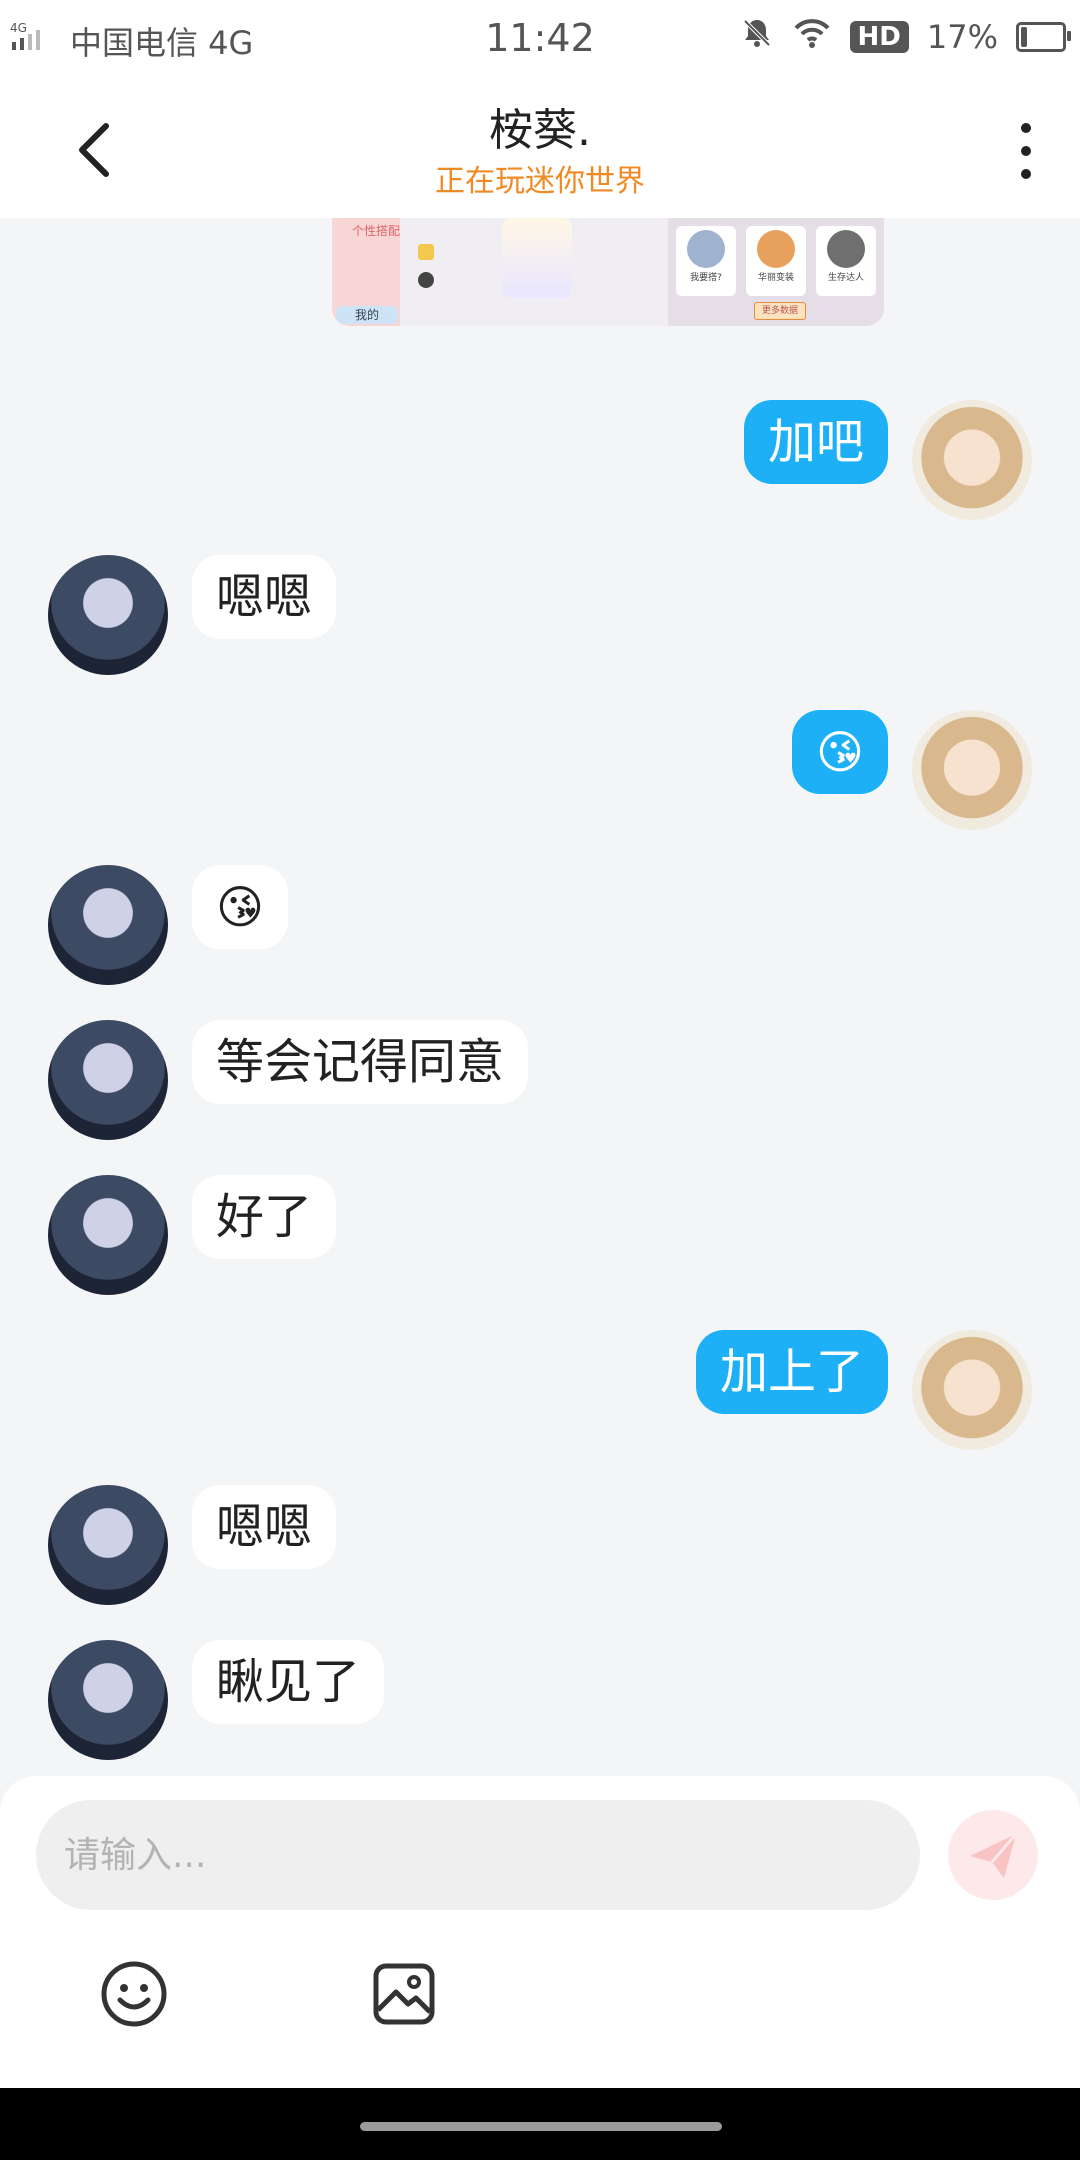 The image size is (1080, 2160). Describe the element at coordinates (367, 315) in the screenshot. I see `game-card-me-tab: 我的` at that location.